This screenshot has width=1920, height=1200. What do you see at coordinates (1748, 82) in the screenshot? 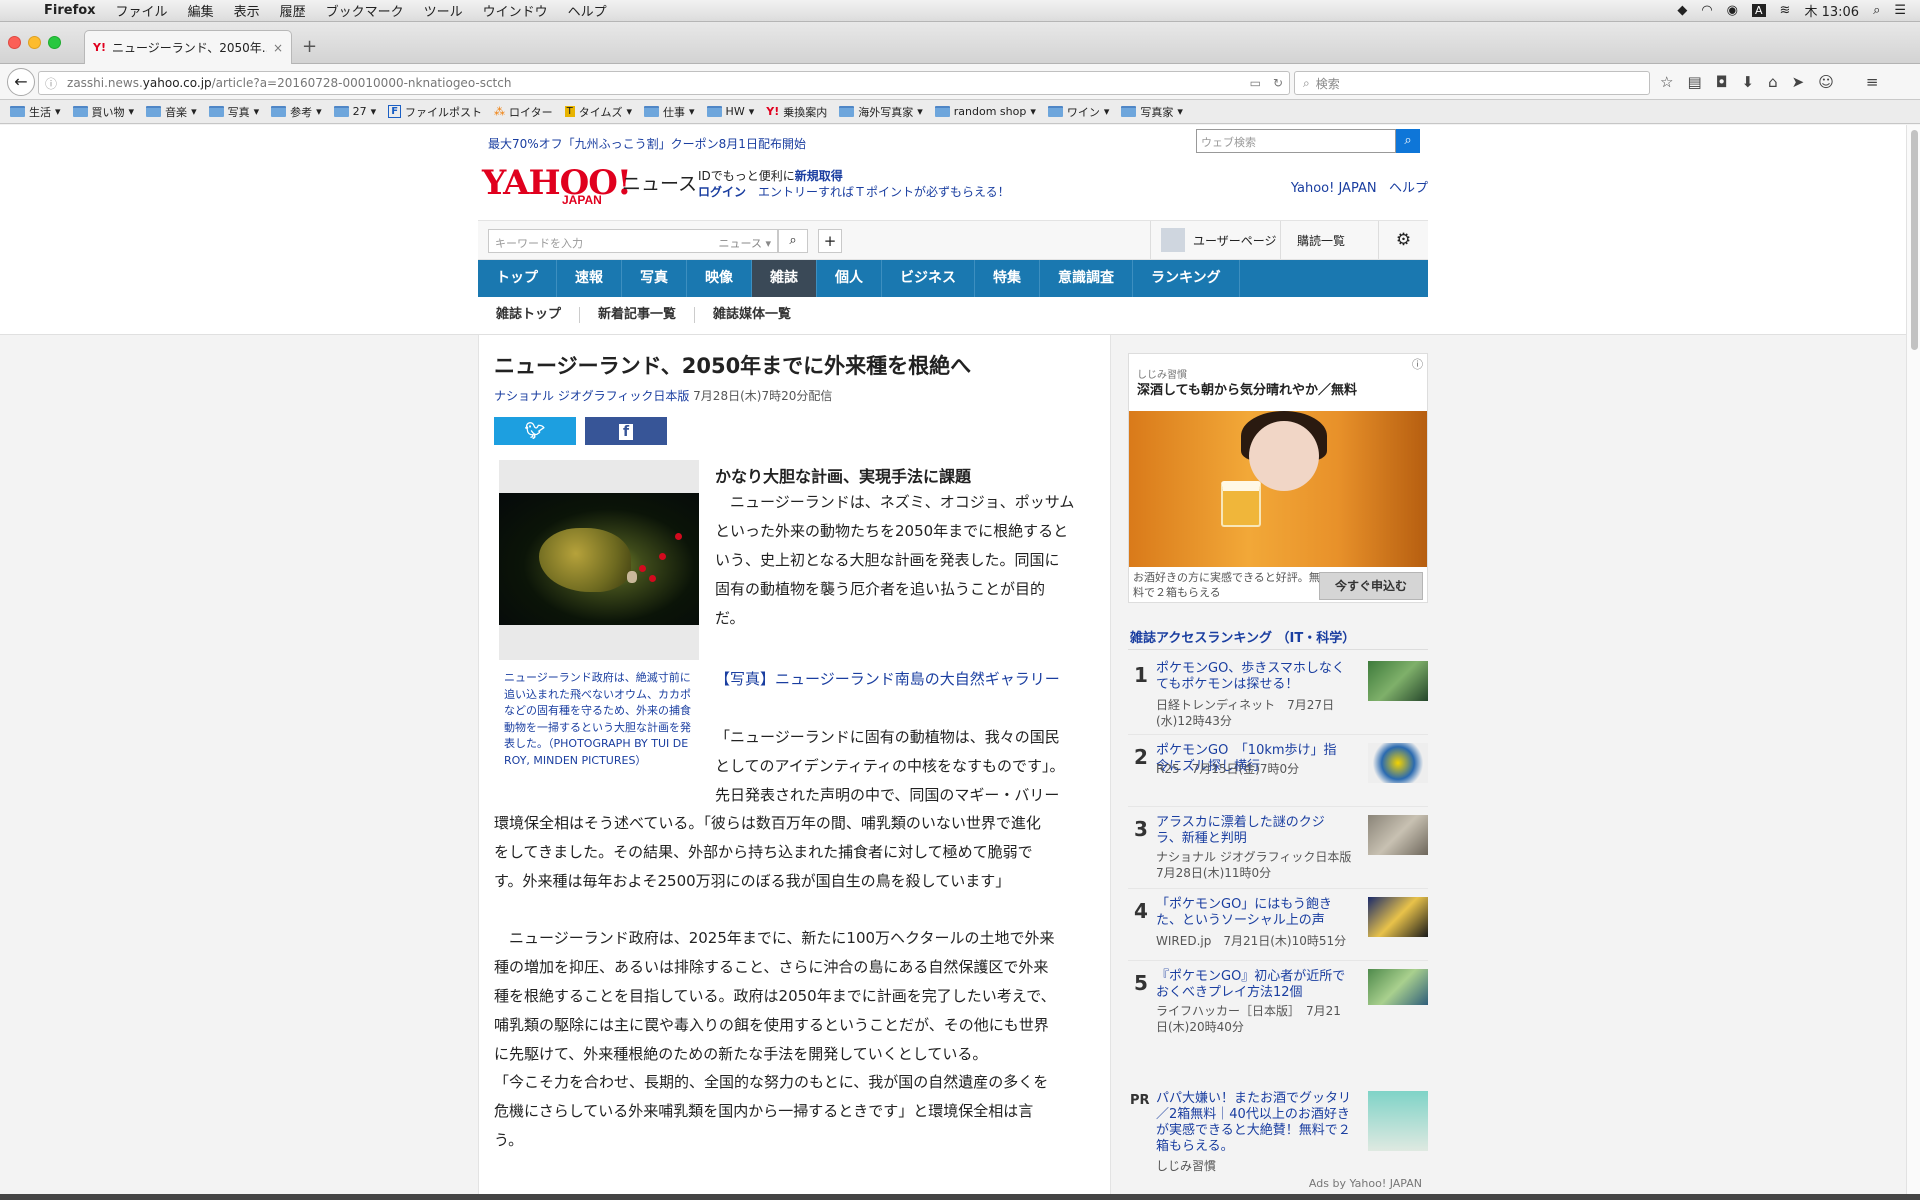
I see `downloads-icon: ⬇` at bounding box center [1748, 82].